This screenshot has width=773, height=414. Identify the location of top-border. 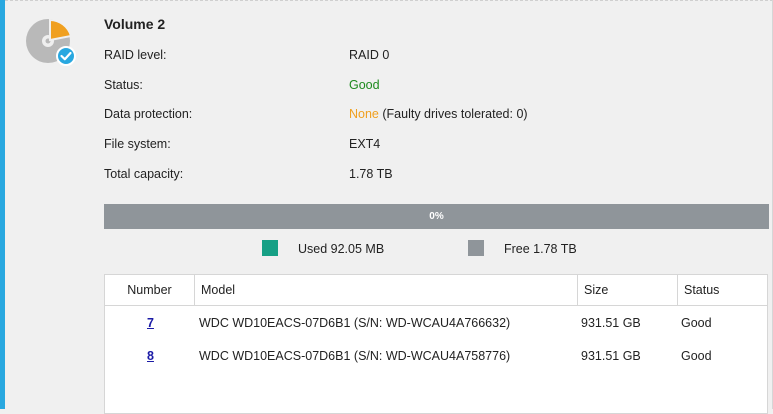
(386, 0).